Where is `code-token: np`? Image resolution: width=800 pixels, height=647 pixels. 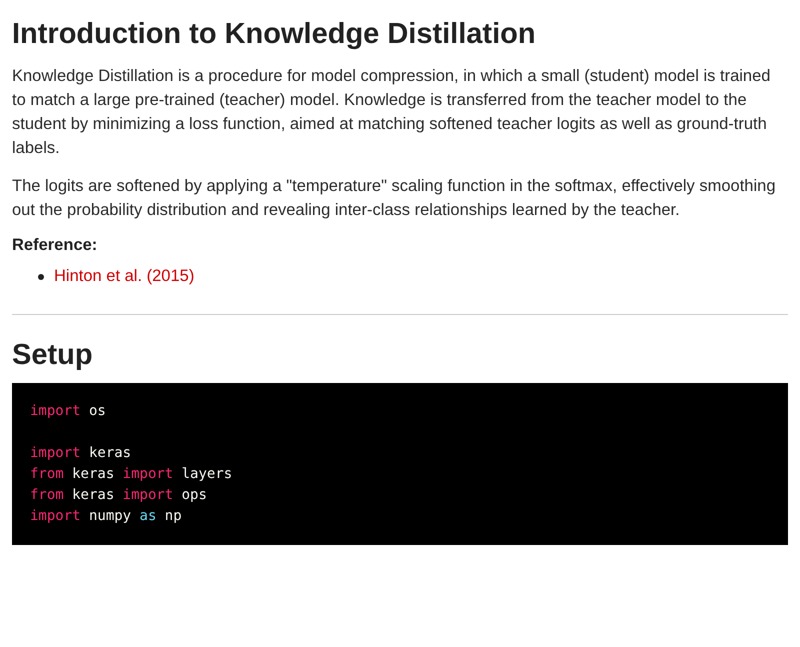
code-token: np is located at coordinates (173, 516).